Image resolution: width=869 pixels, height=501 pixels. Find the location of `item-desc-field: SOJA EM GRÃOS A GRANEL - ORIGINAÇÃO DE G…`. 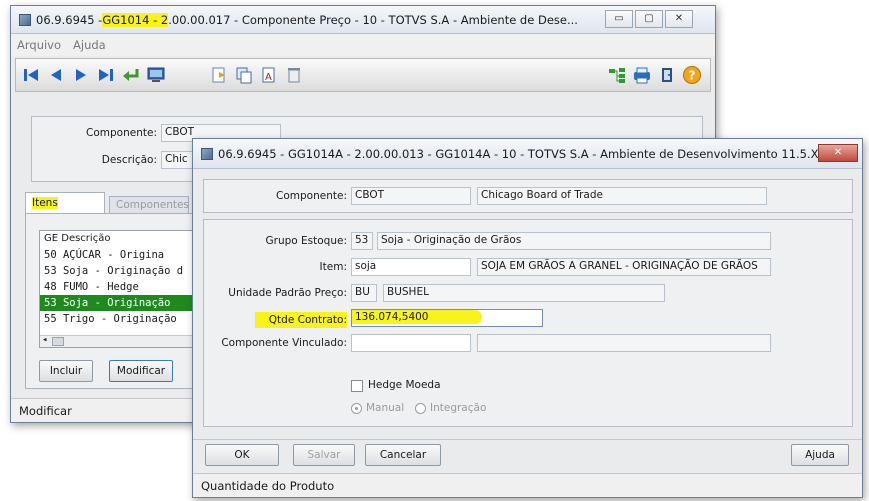

item-desc-field: SOJA EM GRÃOS A GRANEL - ORIGINAÇÃO DE G… is located at coordinates (624, 267).